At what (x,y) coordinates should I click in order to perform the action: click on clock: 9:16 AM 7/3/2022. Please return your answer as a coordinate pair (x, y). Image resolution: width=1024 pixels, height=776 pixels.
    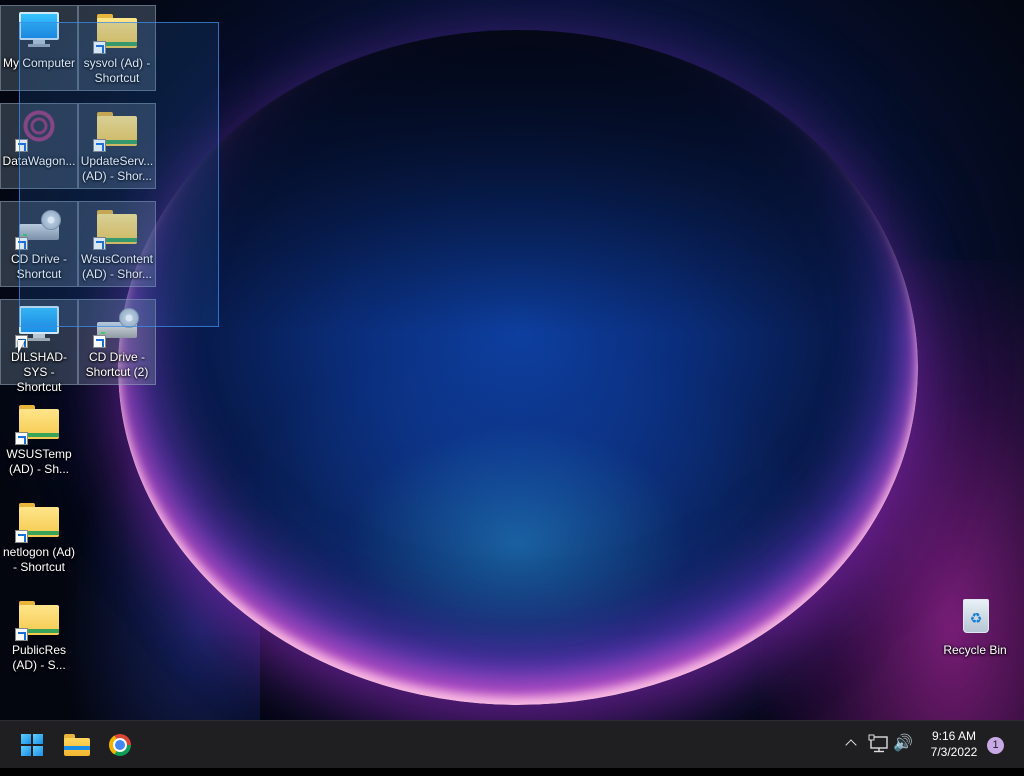
    Looking at the image, I should click on (954, 752).